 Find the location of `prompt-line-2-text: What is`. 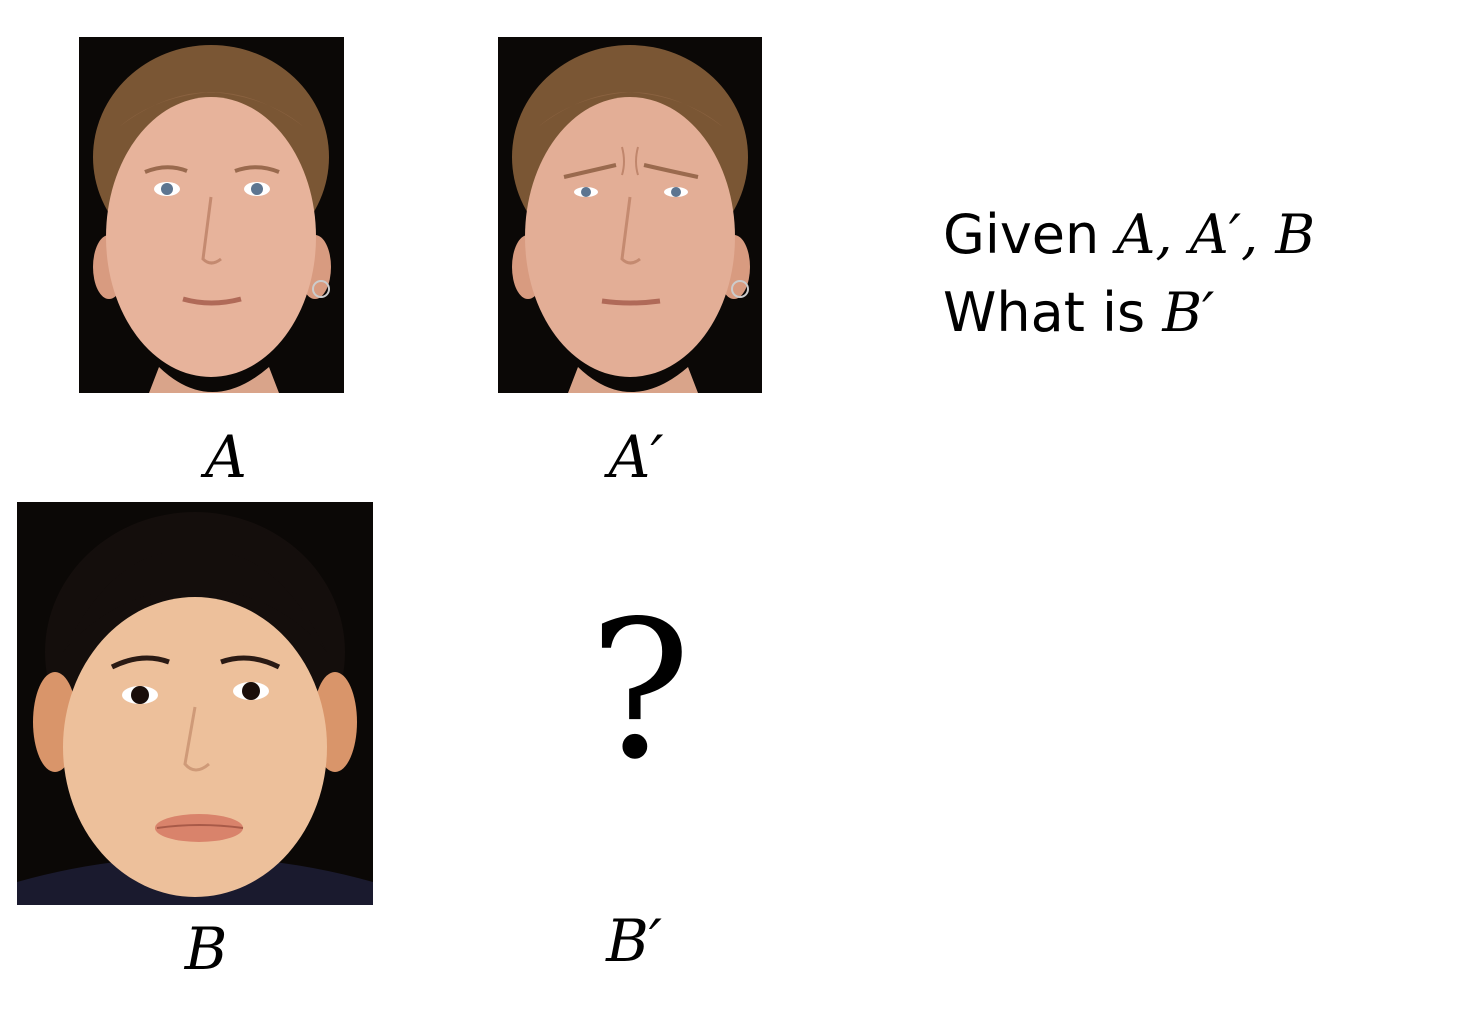

prompt-line-2-text: What is is located at coordinates (1053, 312).